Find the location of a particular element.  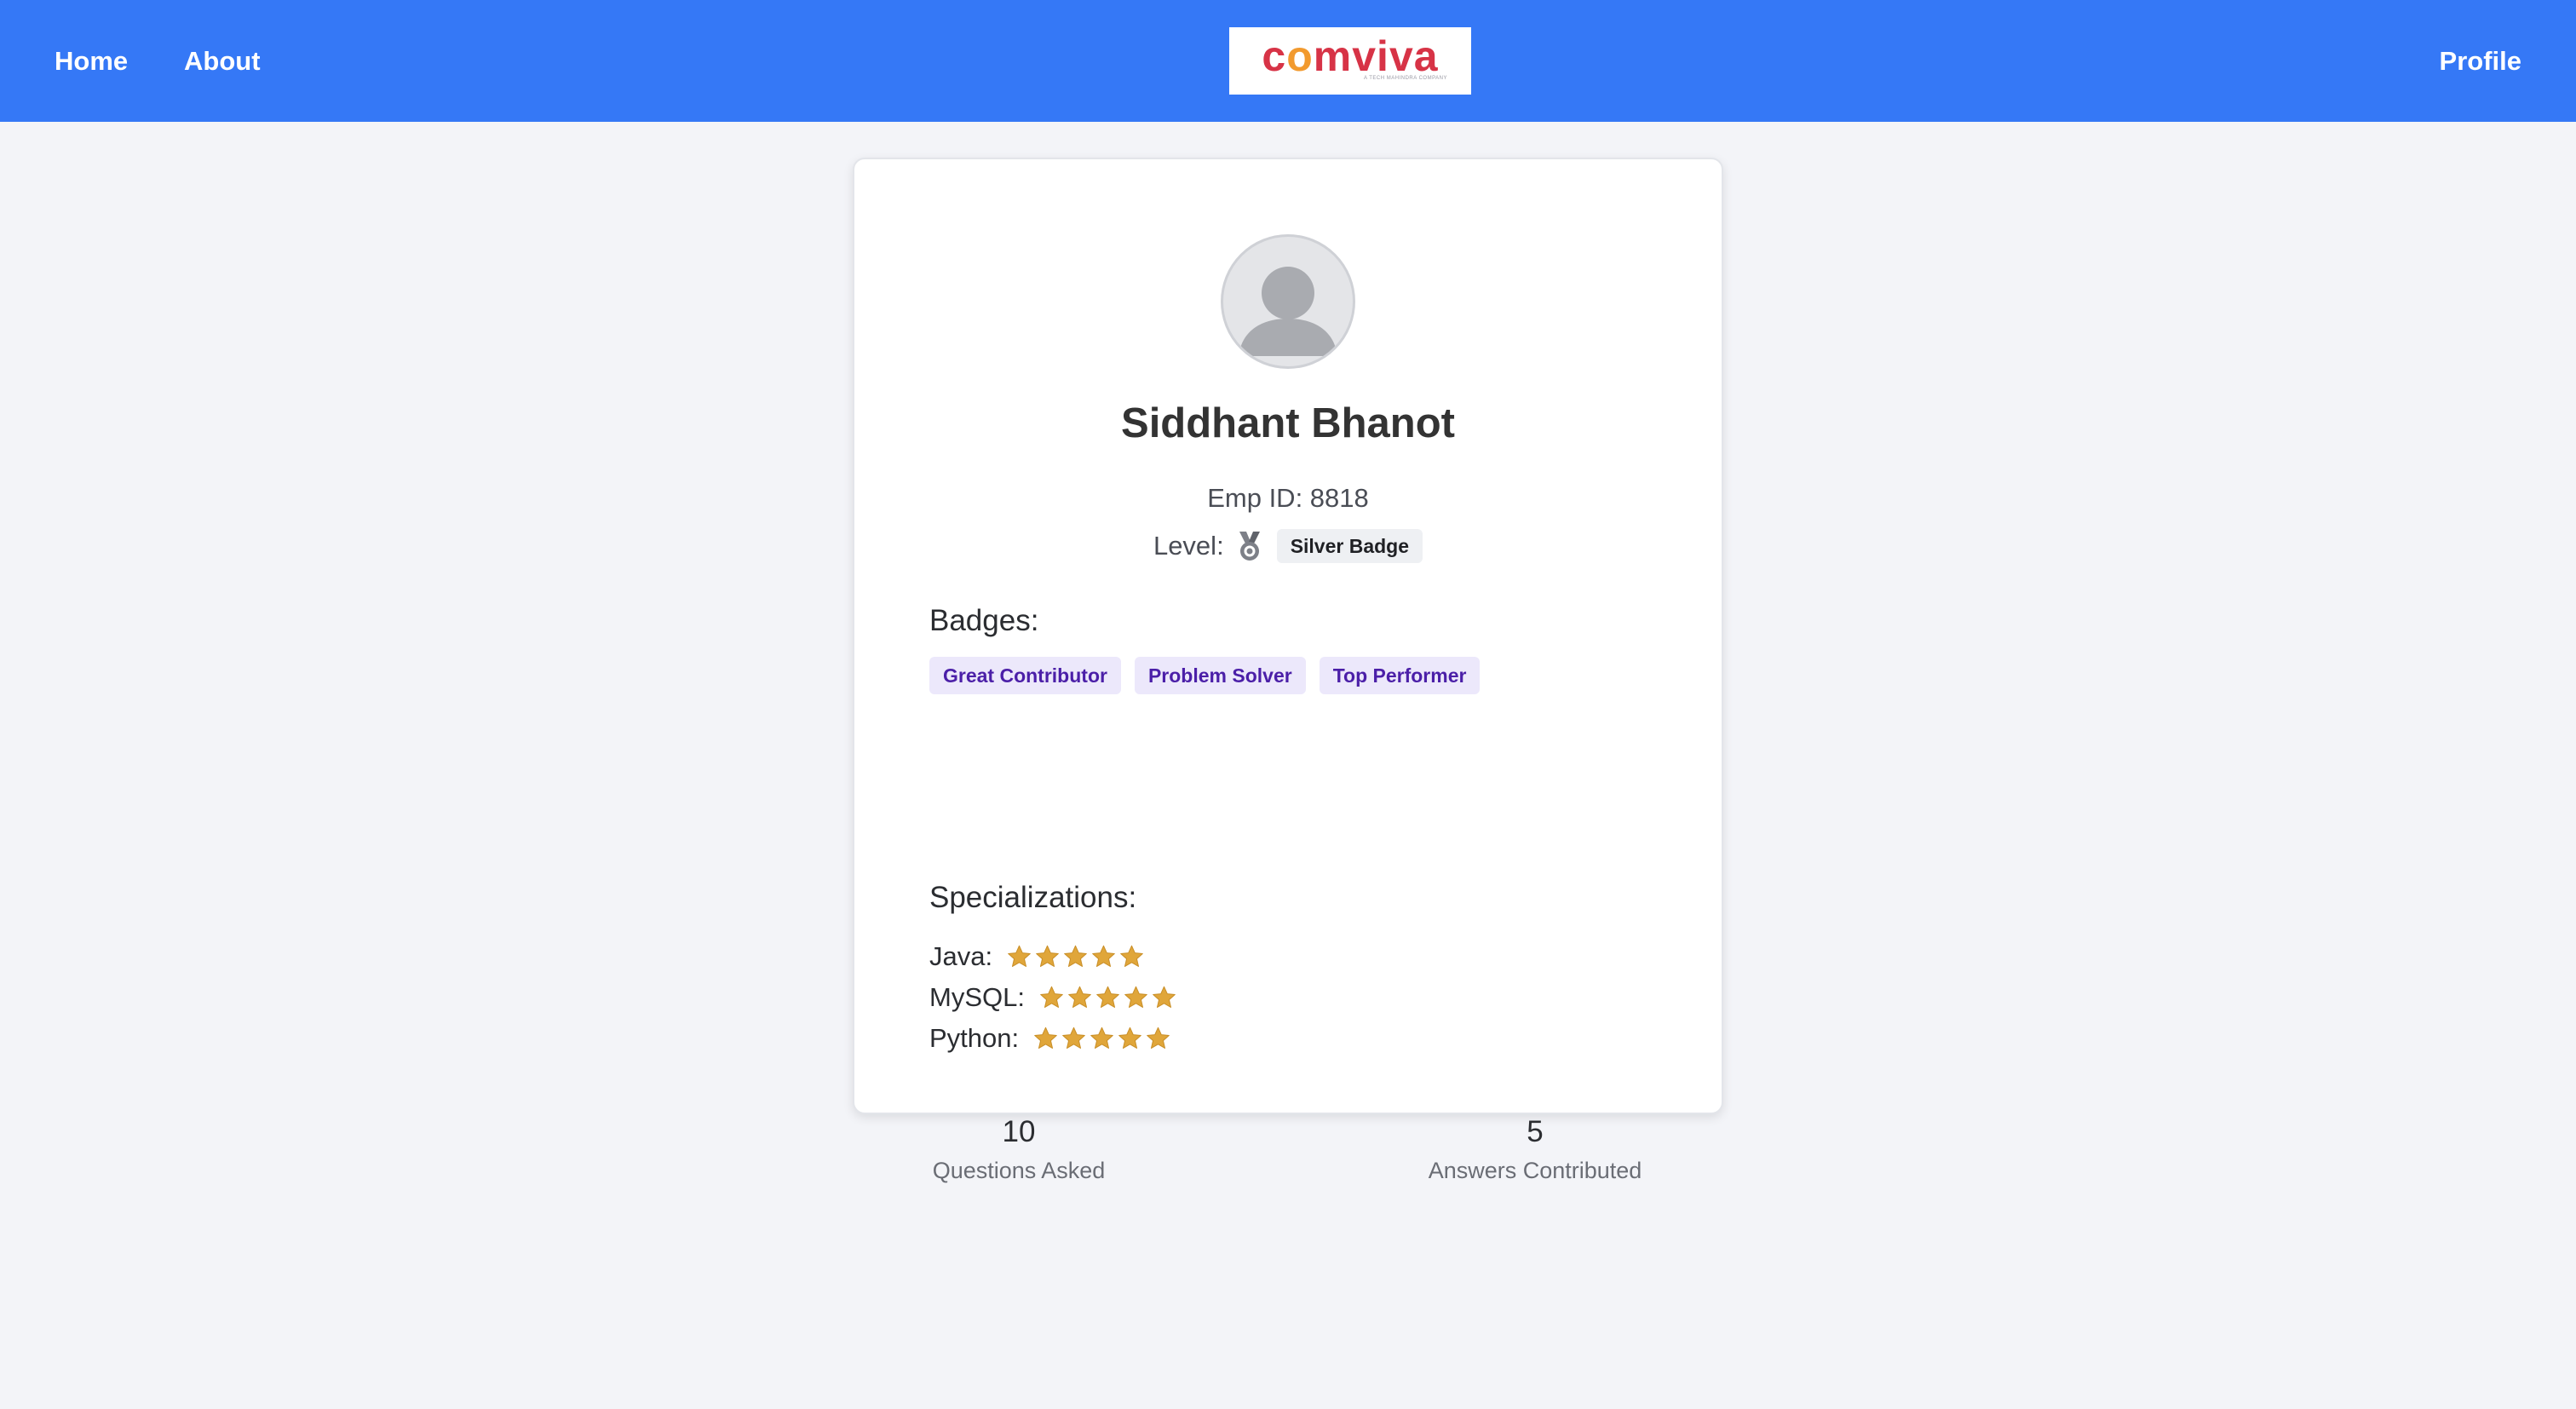

nav-about-link: About is located at coordinates (223, 61).